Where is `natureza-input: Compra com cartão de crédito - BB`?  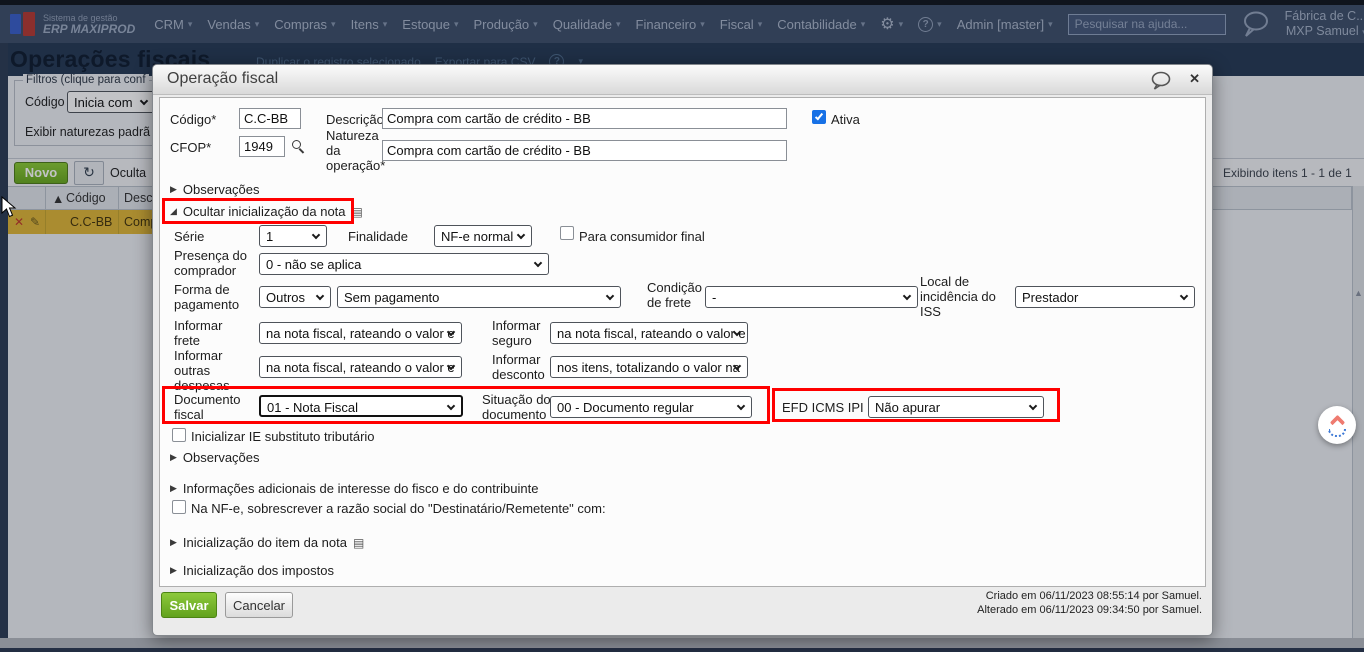
natureza-input: Compra com cartão de crédito - BB is located at coordinates (584, 150).